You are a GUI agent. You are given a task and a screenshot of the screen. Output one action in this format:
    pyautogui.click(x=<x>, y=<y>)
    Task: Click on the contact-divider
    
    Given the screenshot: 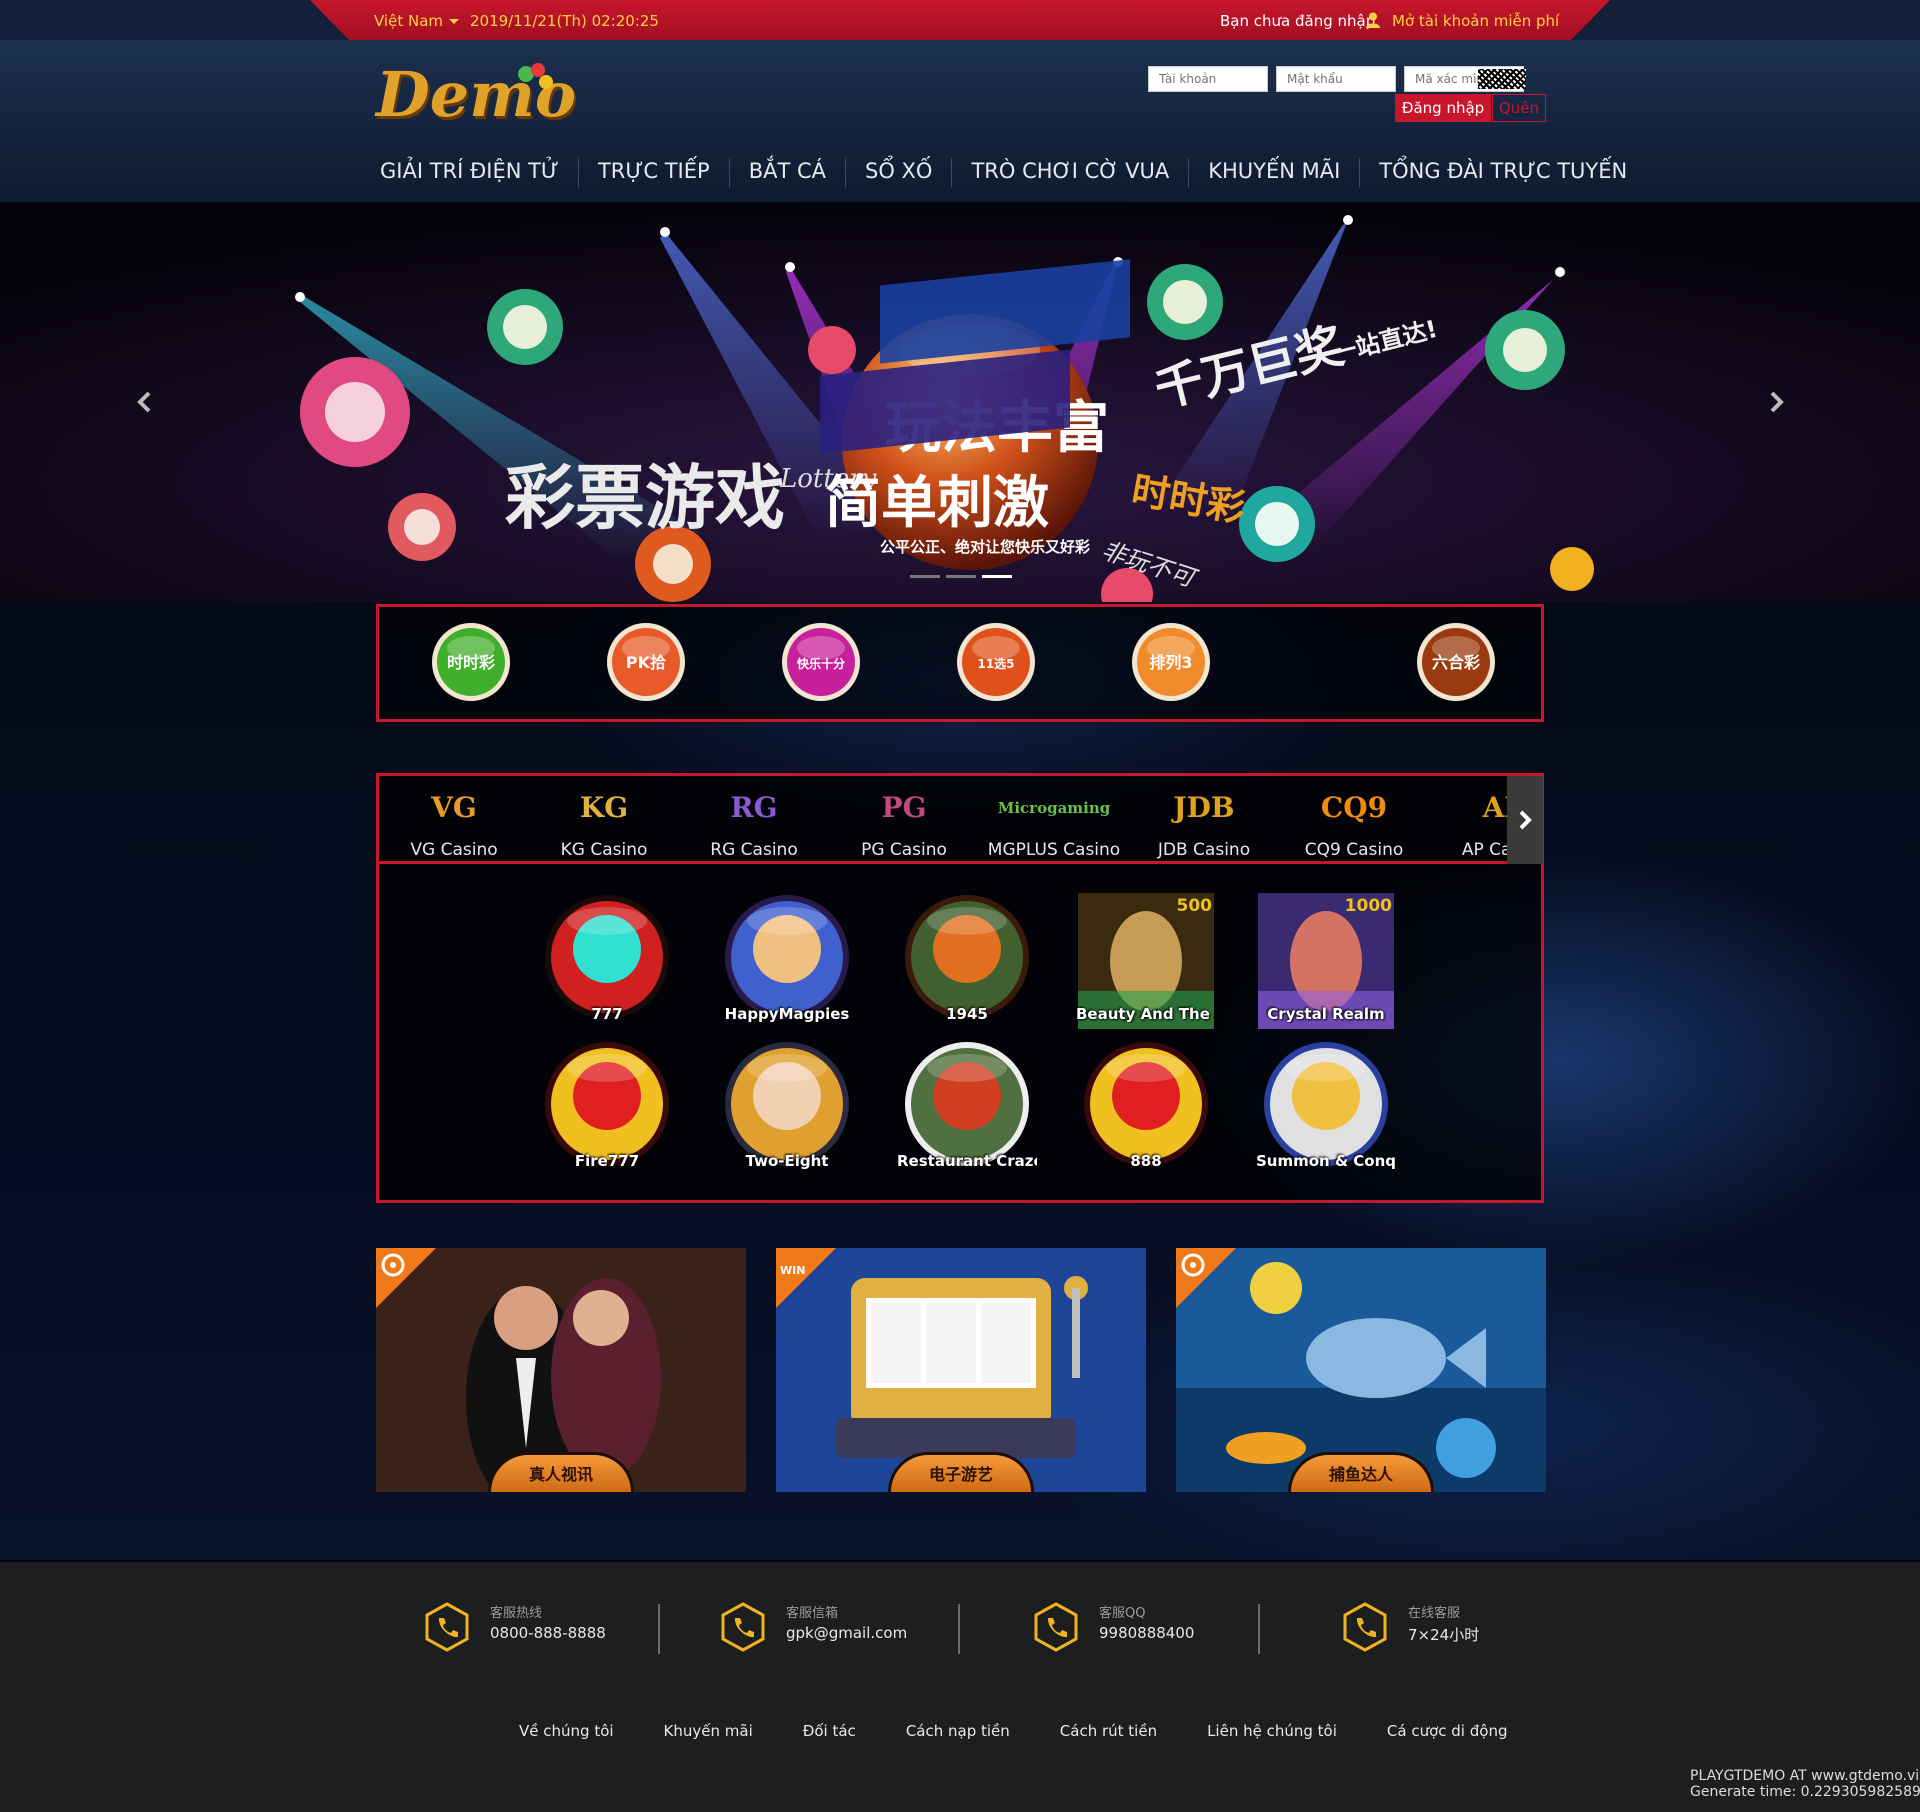 What is the action you would take?
    pyautogui.click(x=1259, y=1629)
    